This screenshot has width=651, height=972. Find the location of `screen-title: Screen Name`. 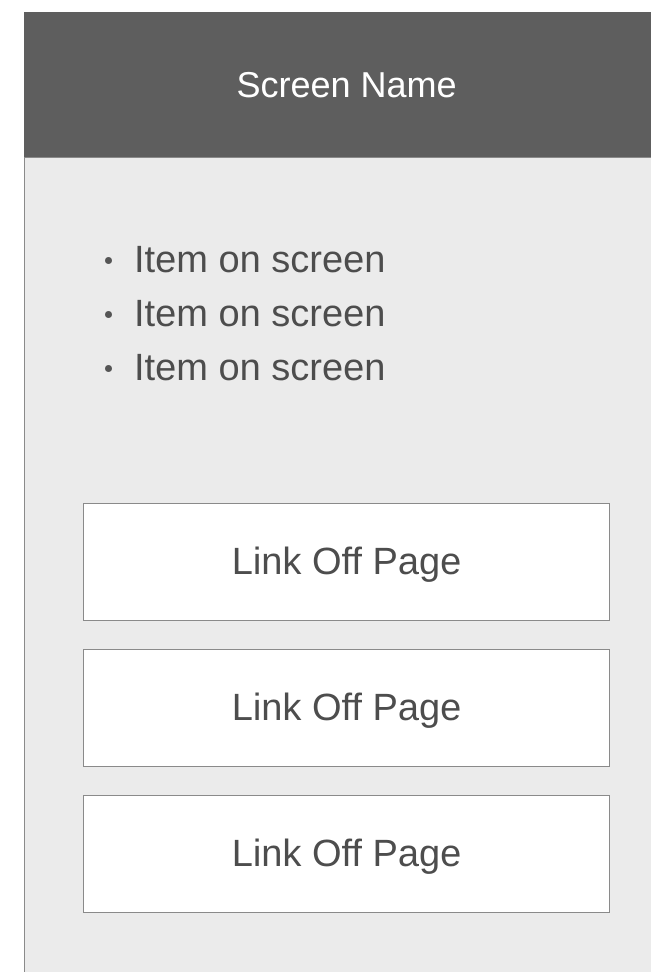

screen-title: Screen Name is located at coordinates (346, 84).